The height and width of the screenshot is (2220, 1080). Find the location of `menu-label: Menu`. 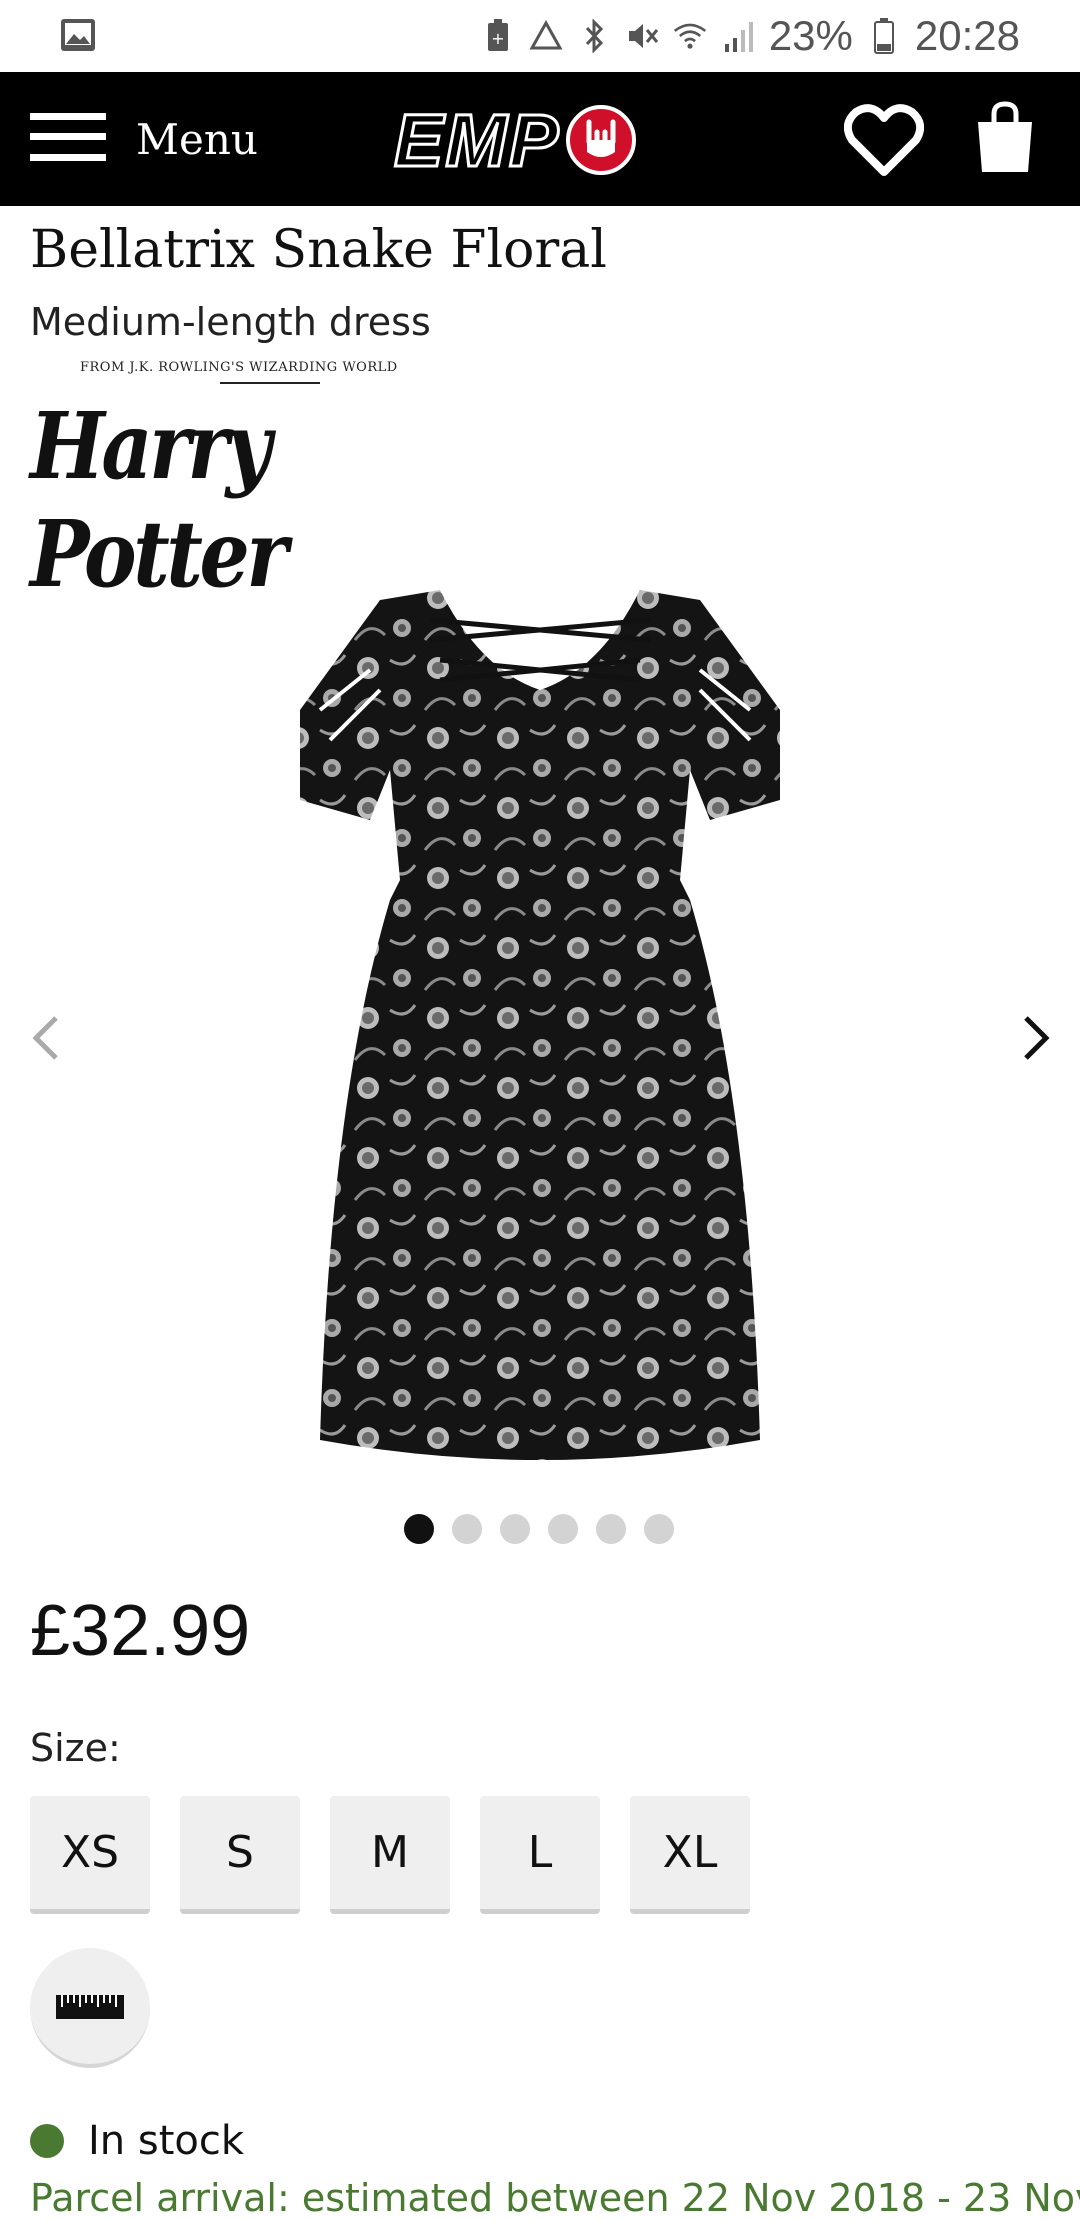

menu-label: Menu is located at coordinates (197, 139).